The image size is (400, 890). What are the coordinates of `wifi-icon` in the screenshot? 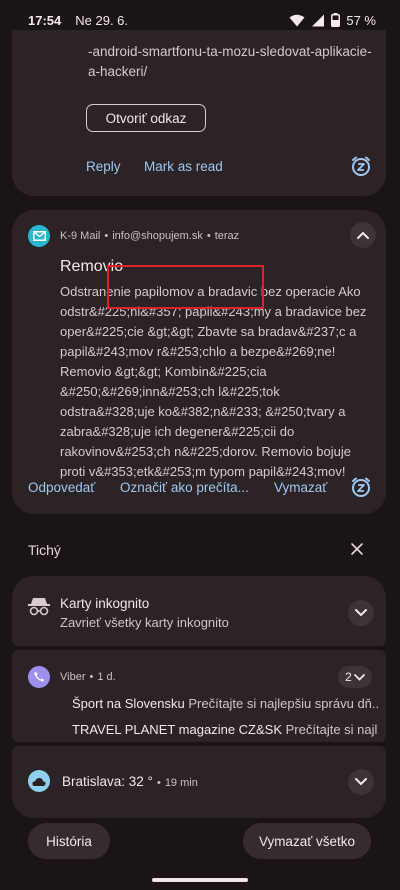 It's located at (297, 20).